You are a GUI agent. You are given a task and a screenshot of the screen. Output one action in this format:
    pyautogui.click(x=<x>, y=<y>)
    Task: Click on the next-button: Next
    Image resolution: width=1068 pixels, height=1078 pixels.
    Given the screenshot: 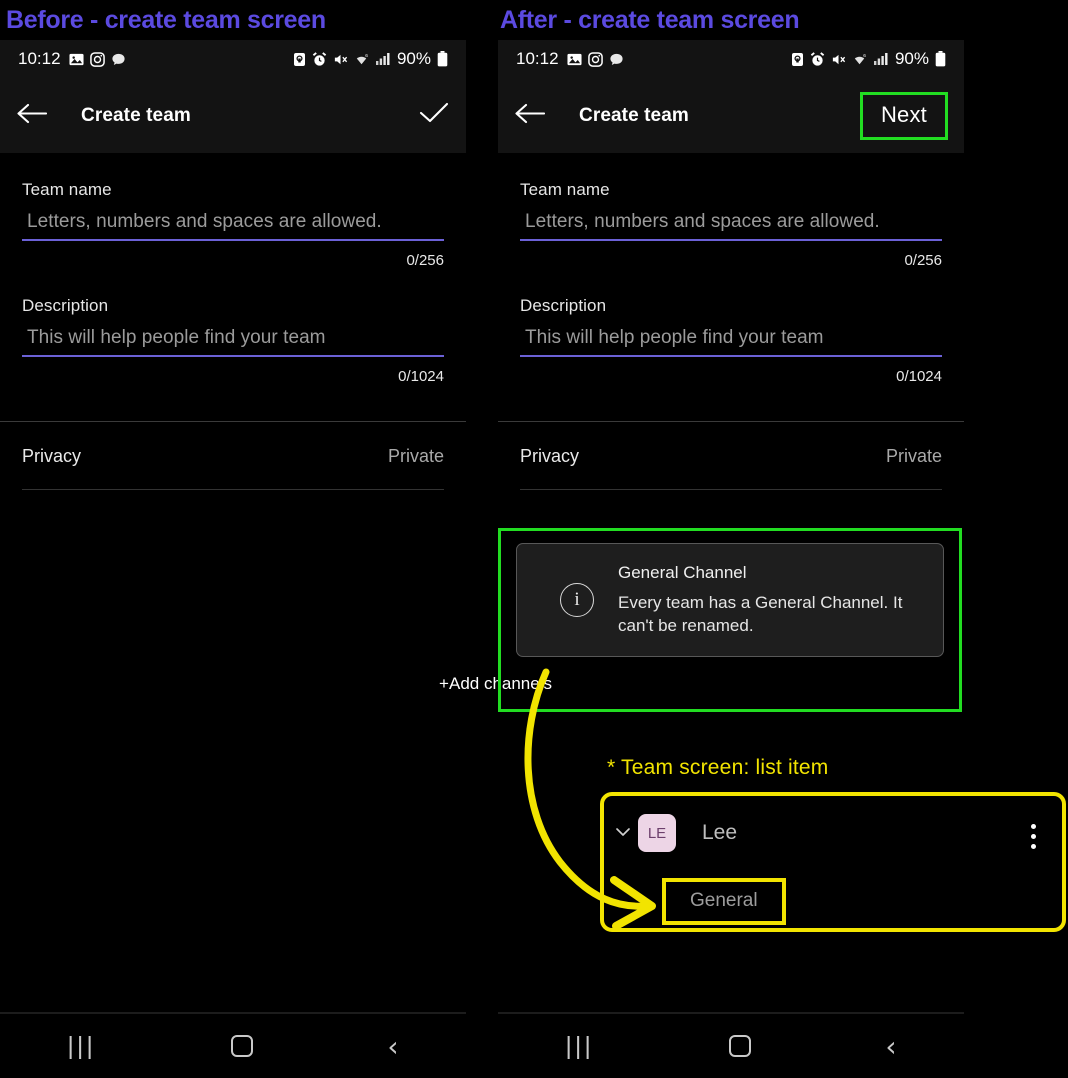 What is the action you would take?
    pyautogui.click(x=904, y=114)
    